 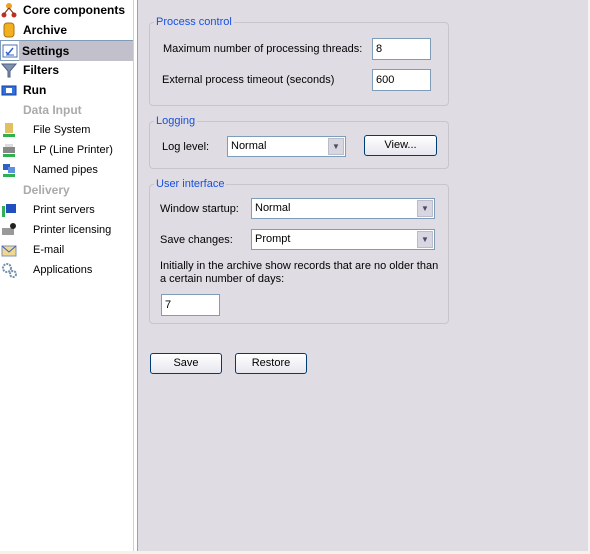 What do you see at coordinates (9, 230) in the screenshot?
I see `printer-licensing-icon` at bounding box center [9, 230].